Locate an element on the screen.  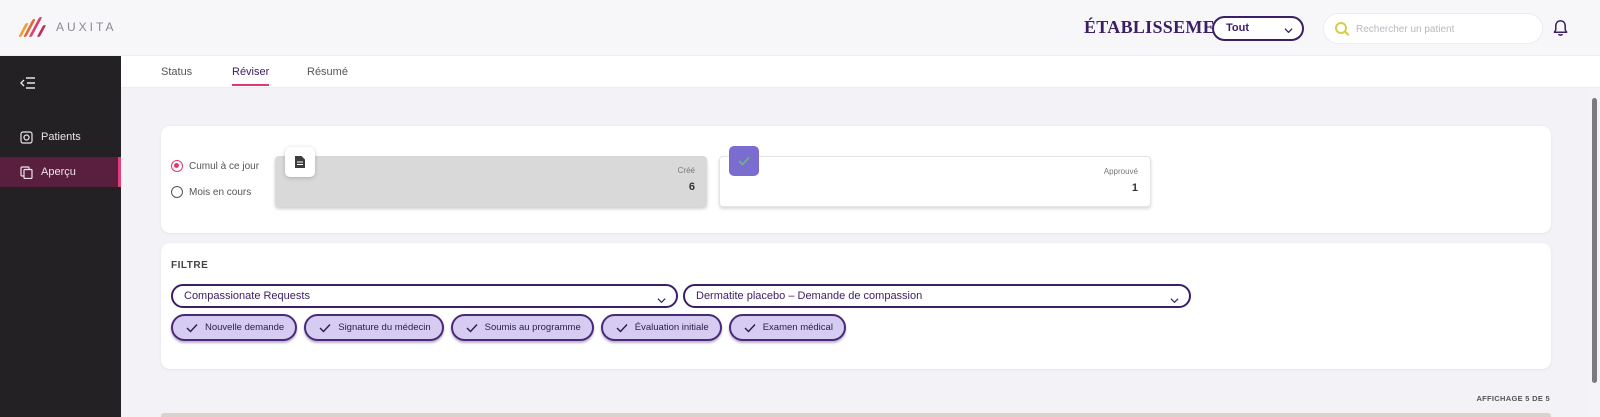
chip-label: Évaluation initiale is located at coordinates (671, 327).